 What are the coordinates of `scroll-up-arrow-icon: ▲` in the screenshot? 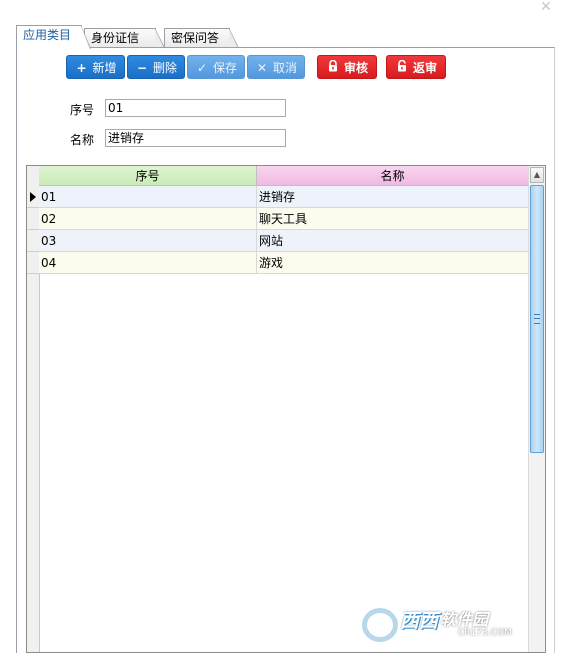 It's located at (537, 175).